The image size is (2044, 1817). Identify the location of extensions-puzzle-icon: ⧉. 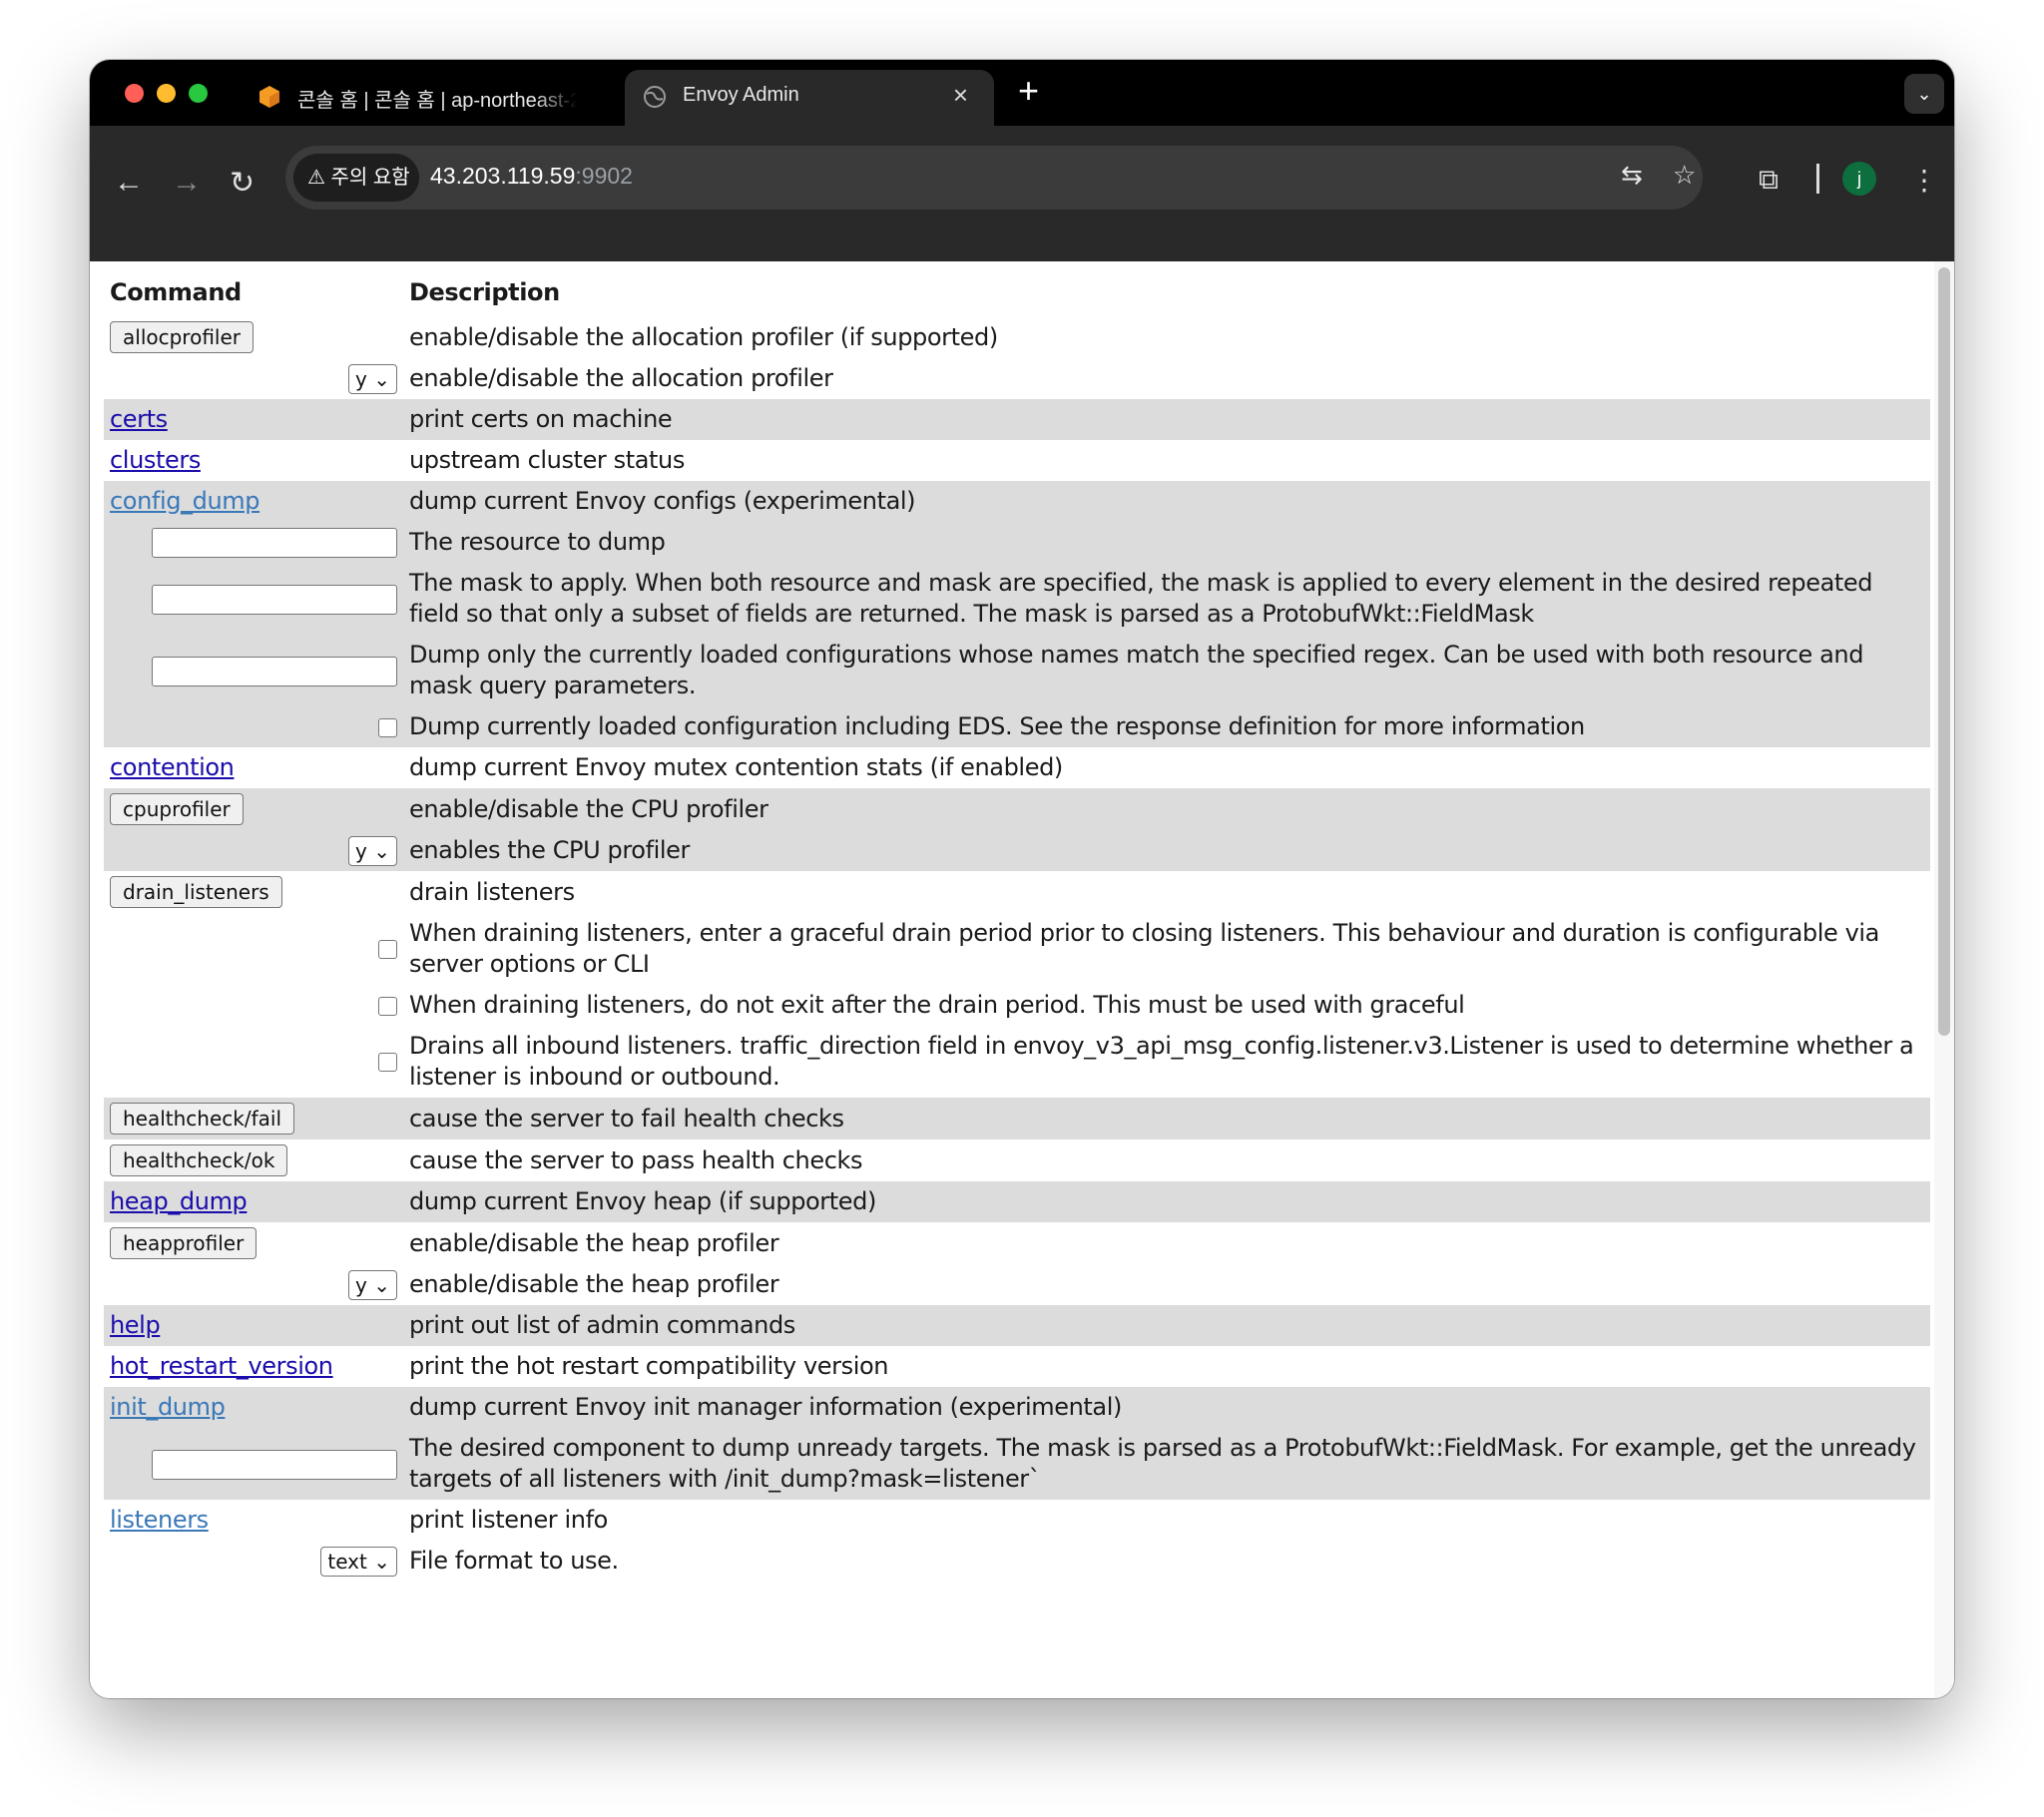
(1769, 180).